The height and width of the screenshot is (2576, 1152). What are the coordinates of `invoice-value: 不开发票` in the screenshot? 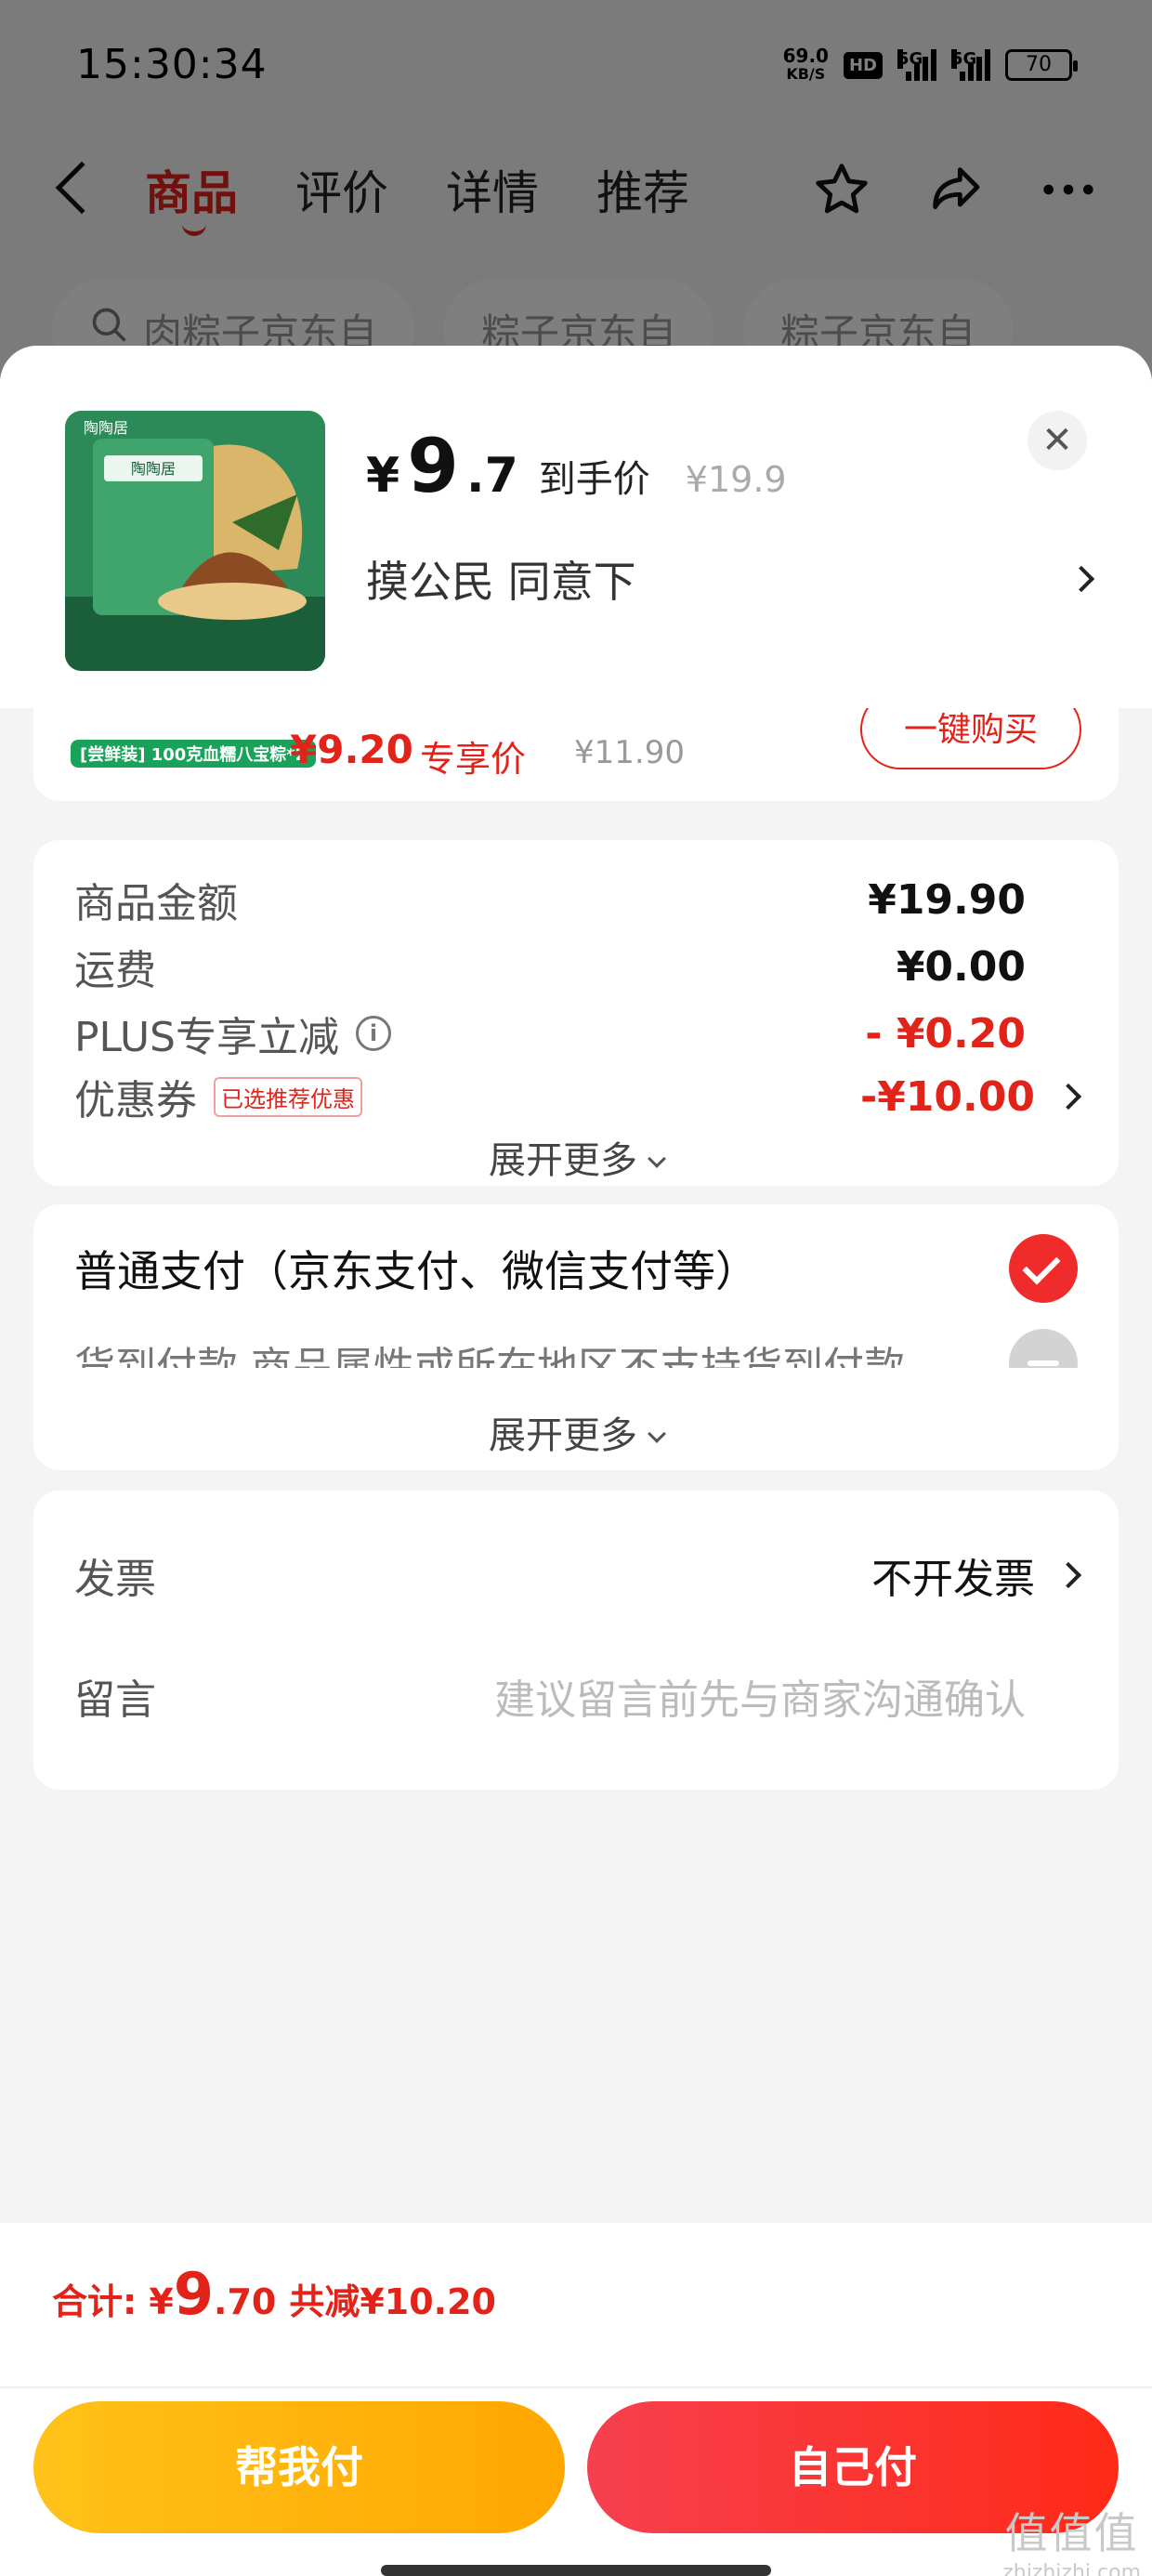 It's located at (953, 1579).